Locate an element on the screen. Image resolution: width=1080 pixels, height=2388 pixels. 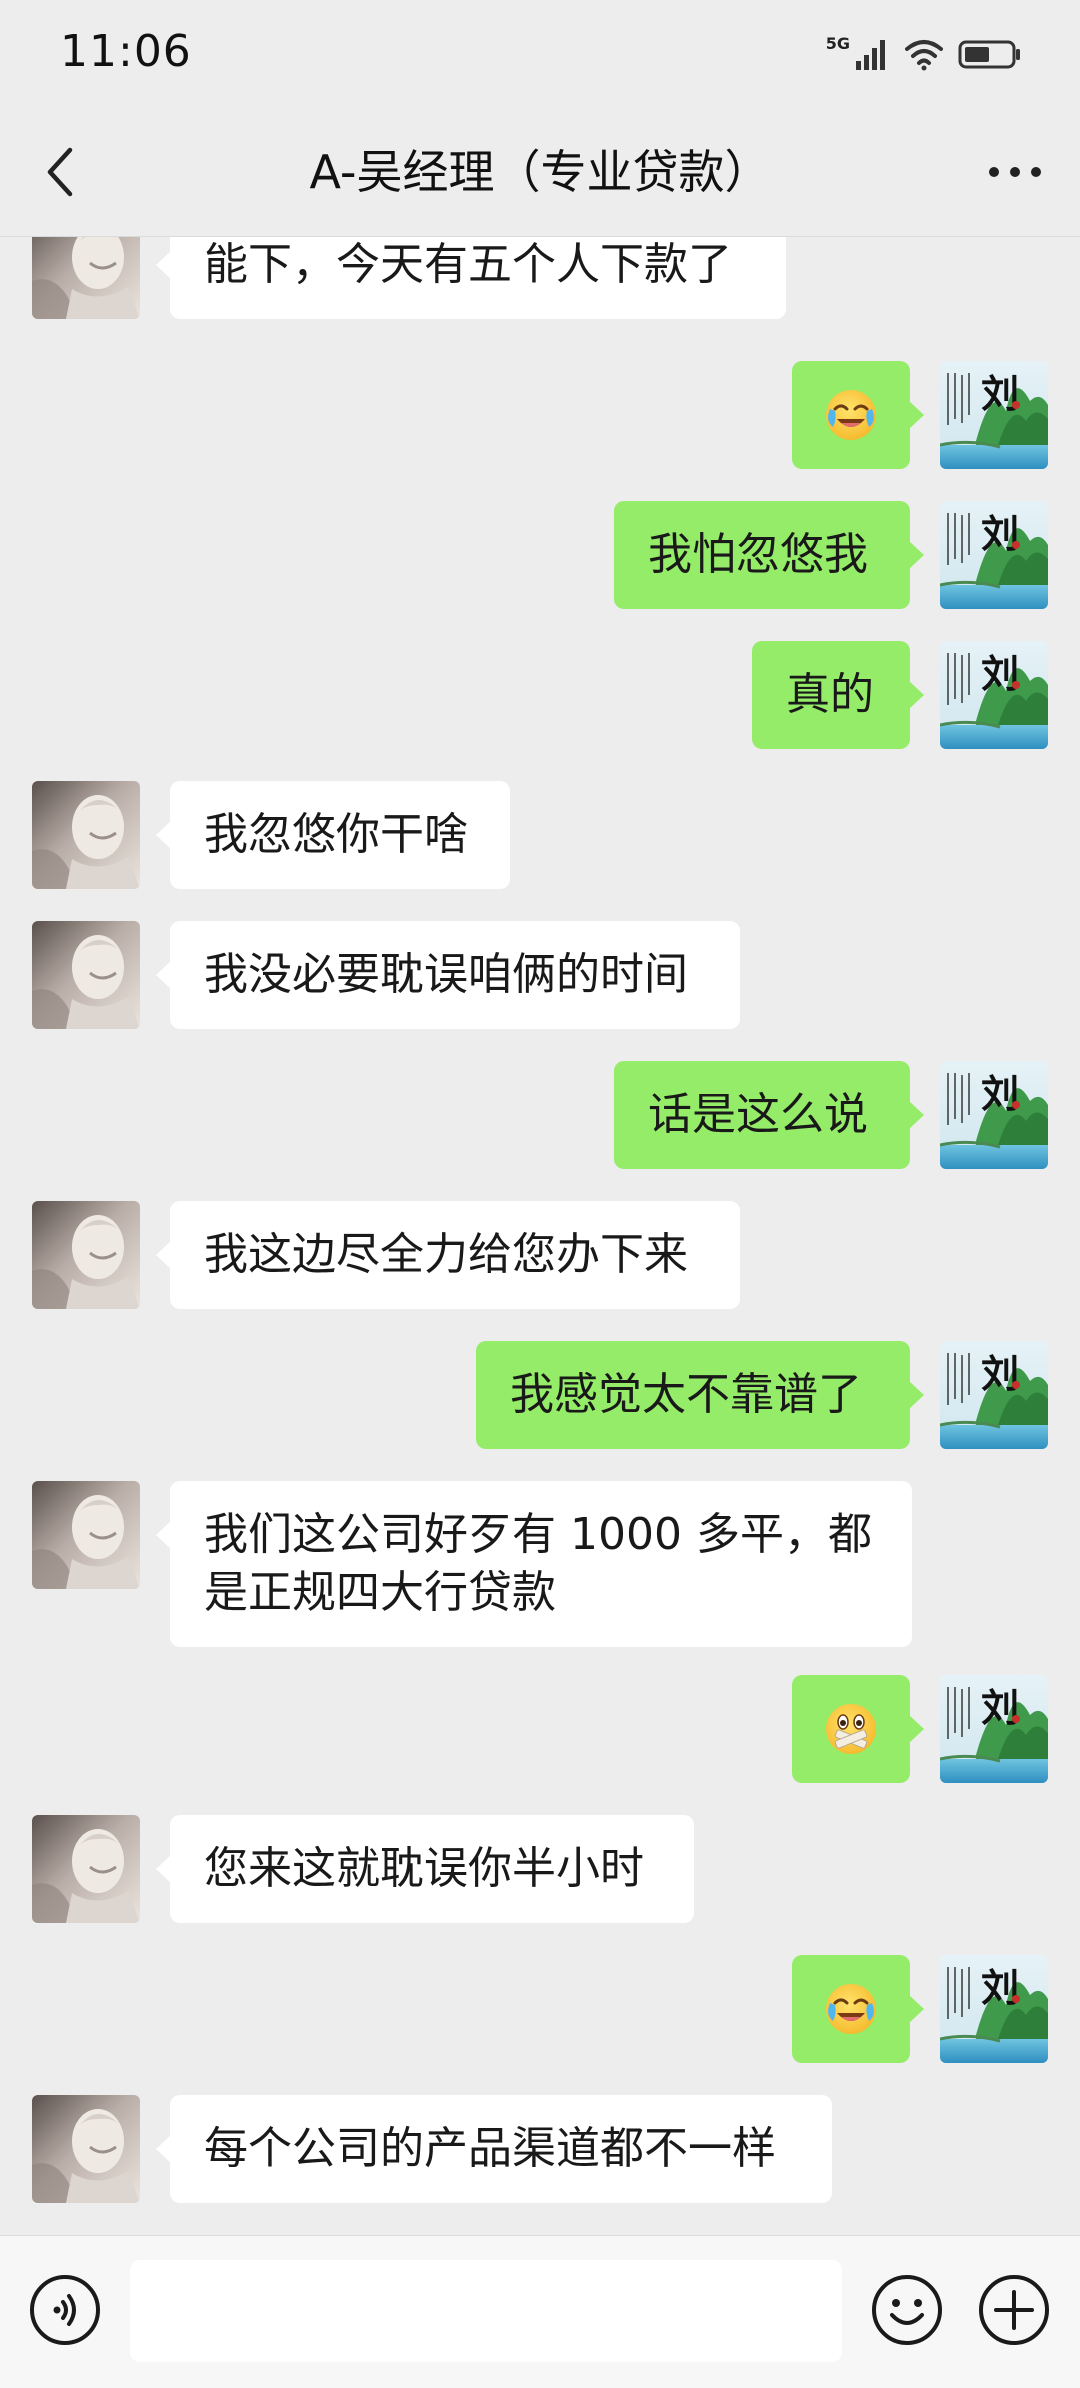
message-bubble: 我忽悠你干啥 is located at coordinates (333, 835).